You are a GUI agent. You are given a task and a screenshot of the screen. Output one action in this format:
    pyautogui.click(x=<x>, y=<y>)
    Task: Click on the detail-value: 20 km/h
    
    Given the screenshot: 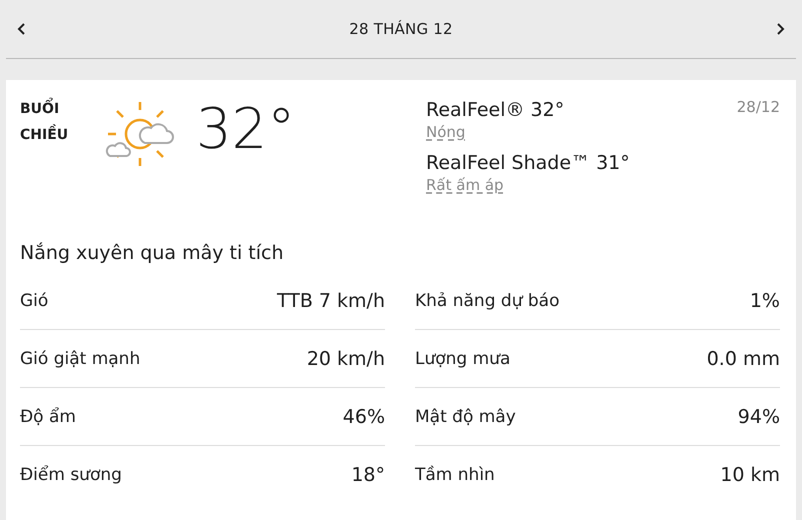 What is the action you would take?
    pyautogui.click(x=345, y=359)
    